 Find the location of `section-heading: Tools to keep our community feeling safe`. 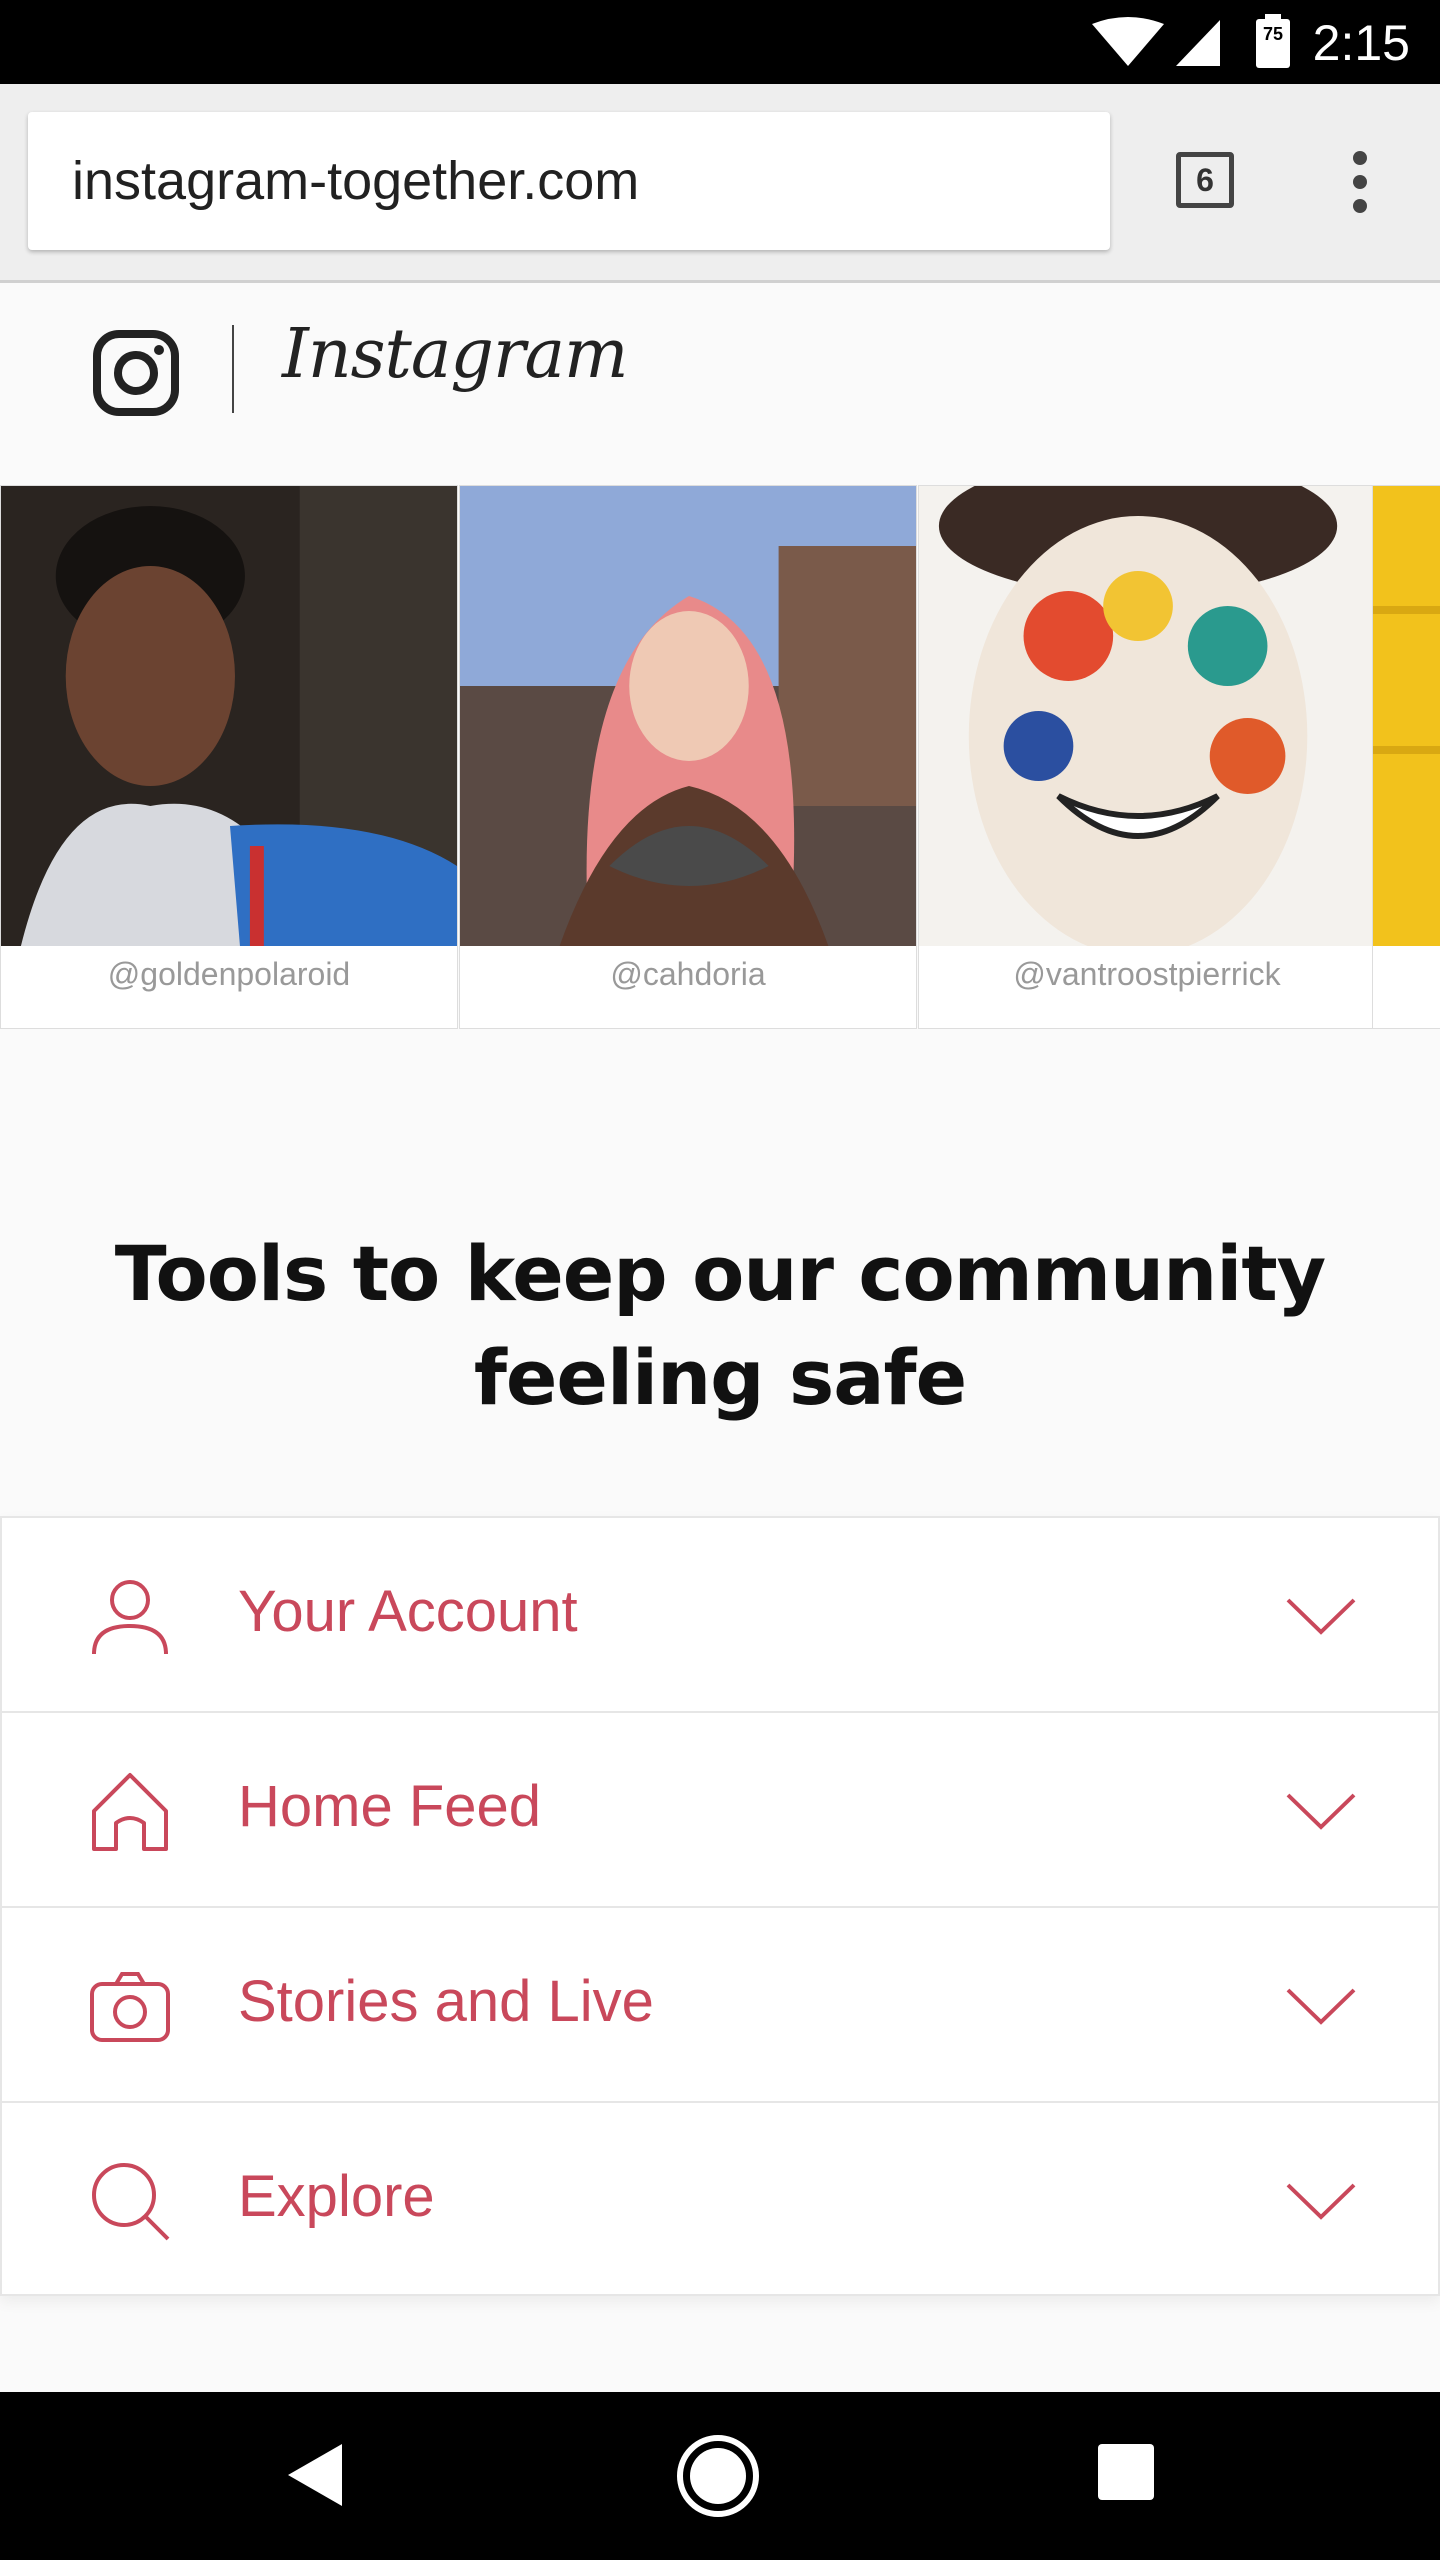

section-heading: Tools to keep our community feeling safe is located at coordinates (720, 1325).